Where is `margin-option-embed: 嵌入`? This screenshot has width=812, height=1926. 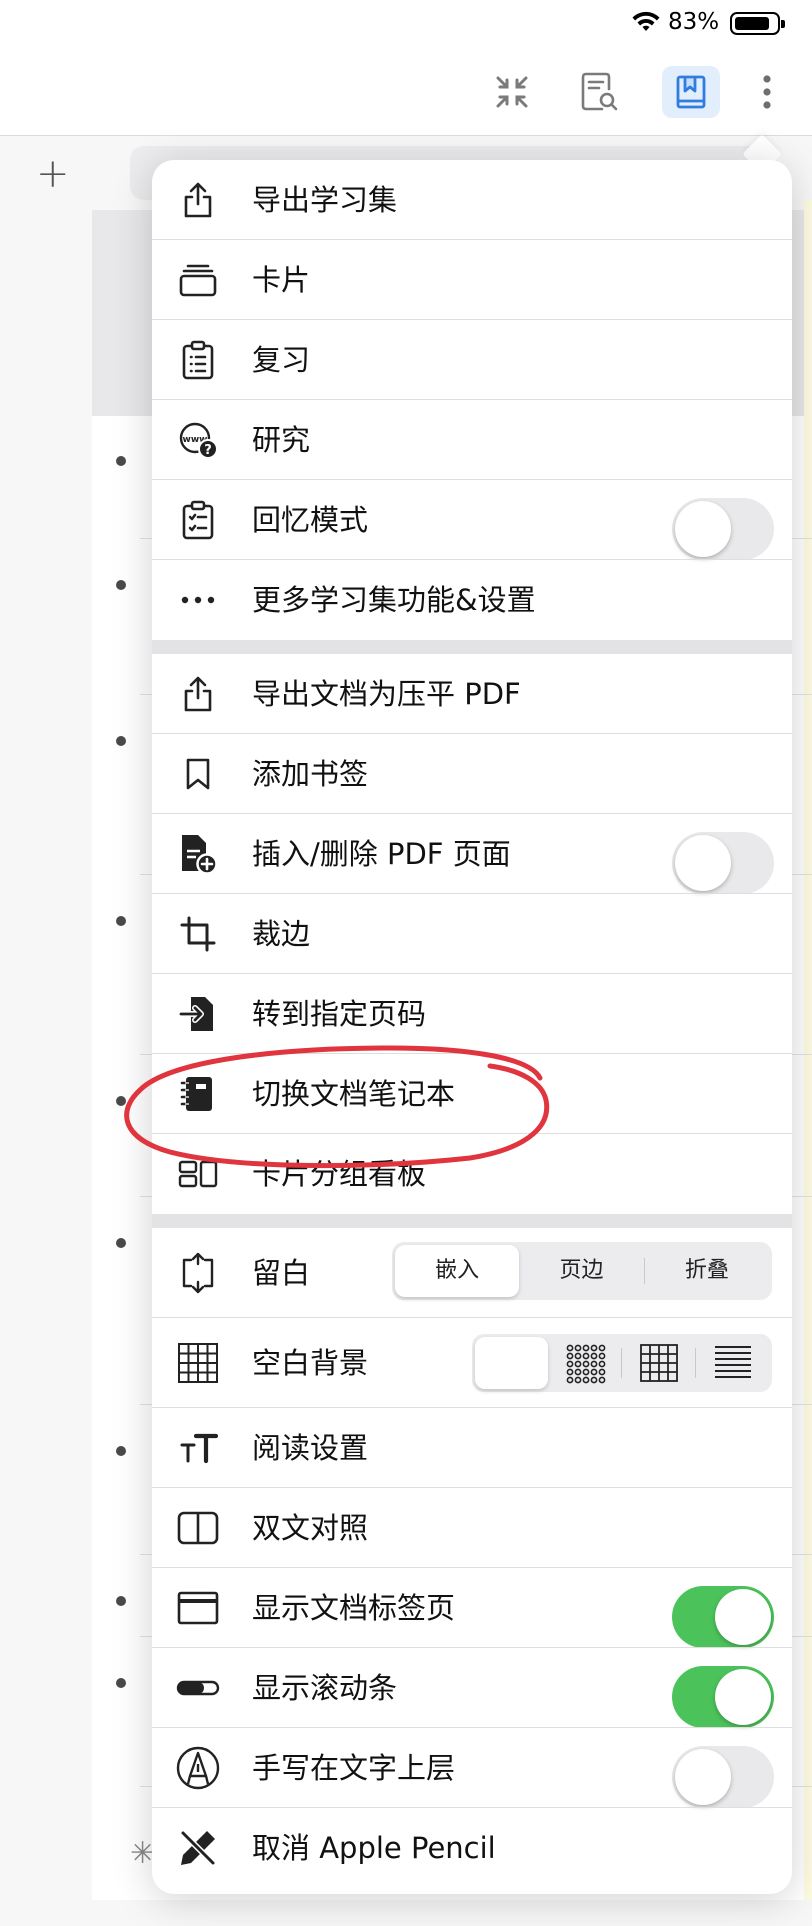
margin-option-embed: 嵌入 is located at coordinates (457, 1271).